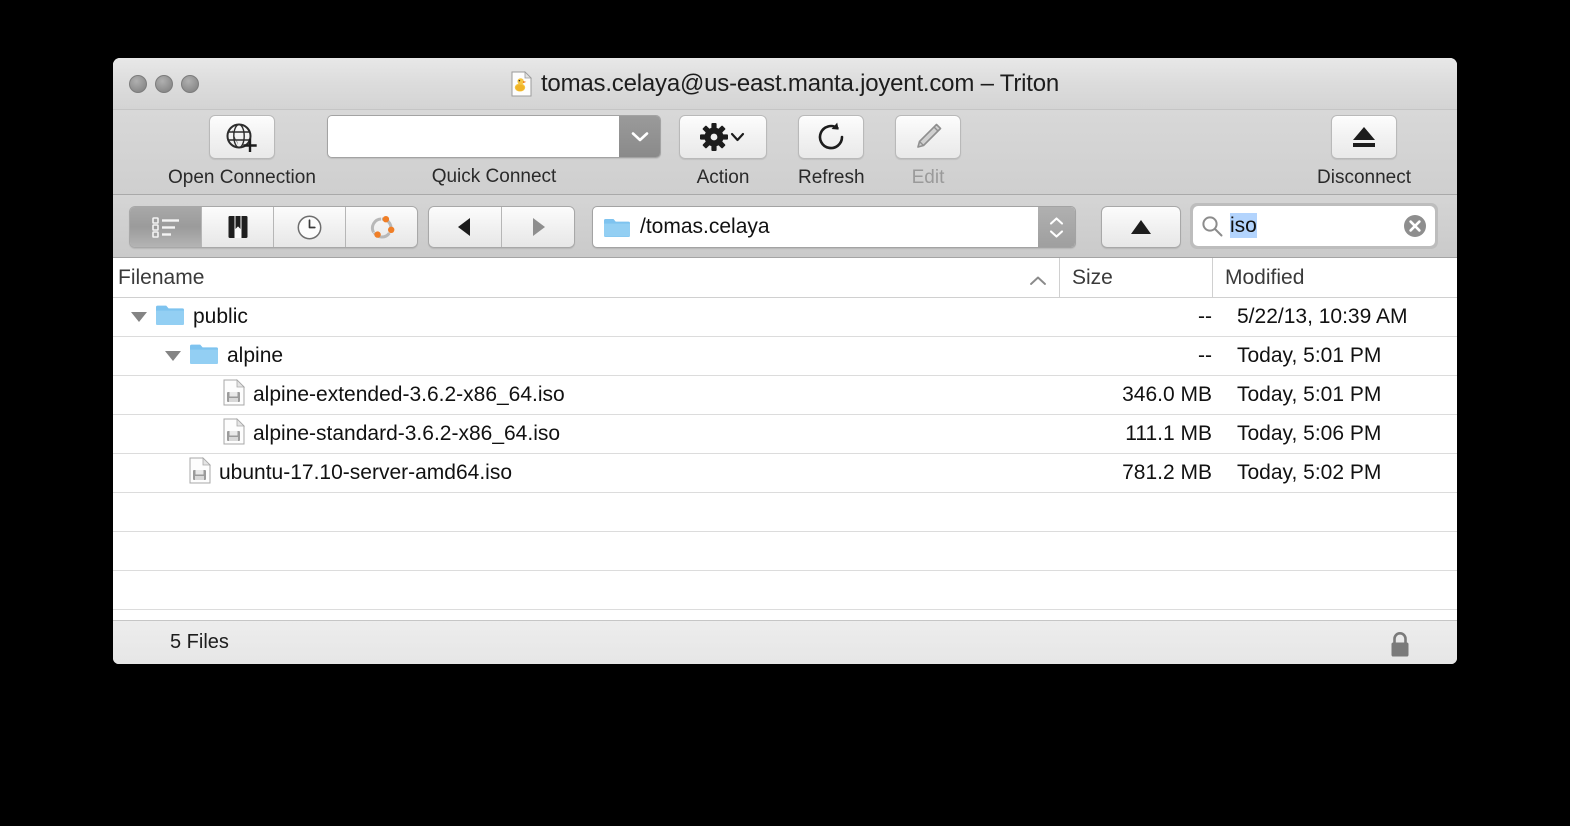 The image size is (1570, 826). What do you see at coordinates (1168, 433) in the screenshot?
I see `cell-size: 111.1 MB` at bounding box center [1168, 433].